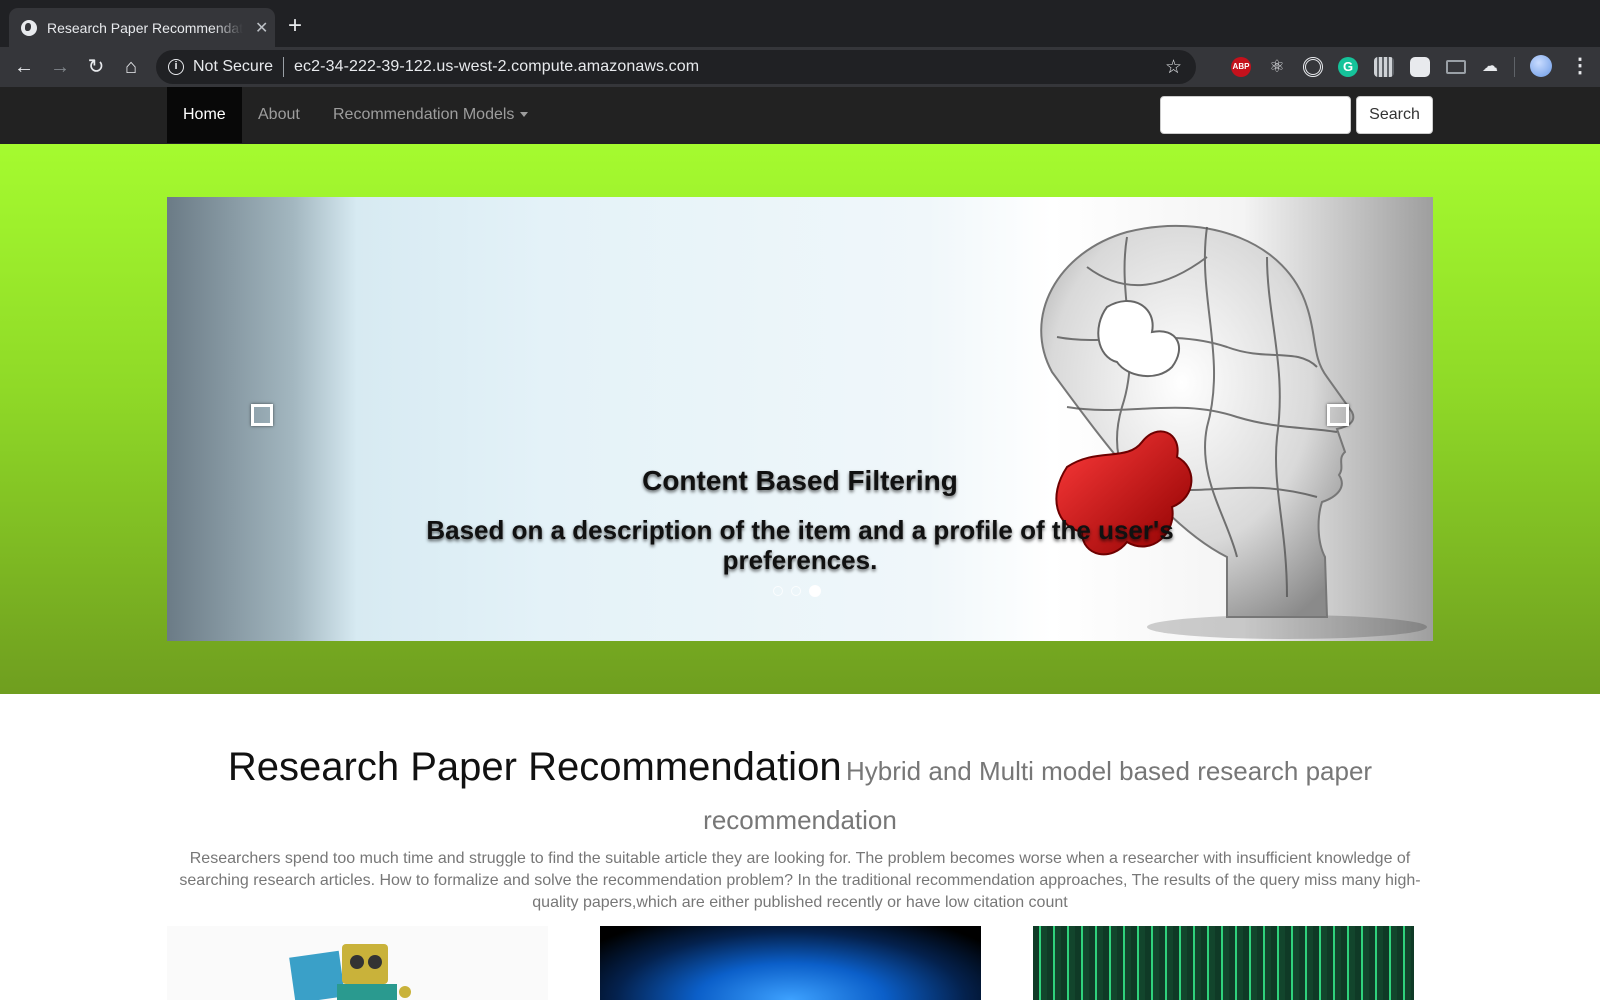 The image size is (1600, 1000). Describe the element at coordinates (1420, 67) in the screenshot. I see `notes-icon` at that location.